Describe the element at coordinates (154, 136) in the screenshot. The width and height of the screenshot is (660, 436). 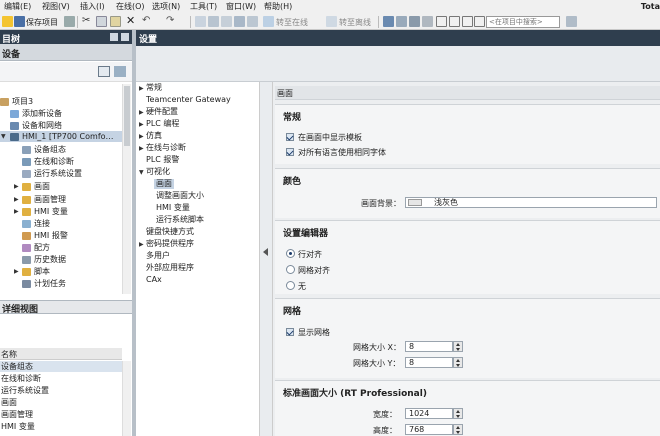
I see `nav-simulation: 仿真` at that location.